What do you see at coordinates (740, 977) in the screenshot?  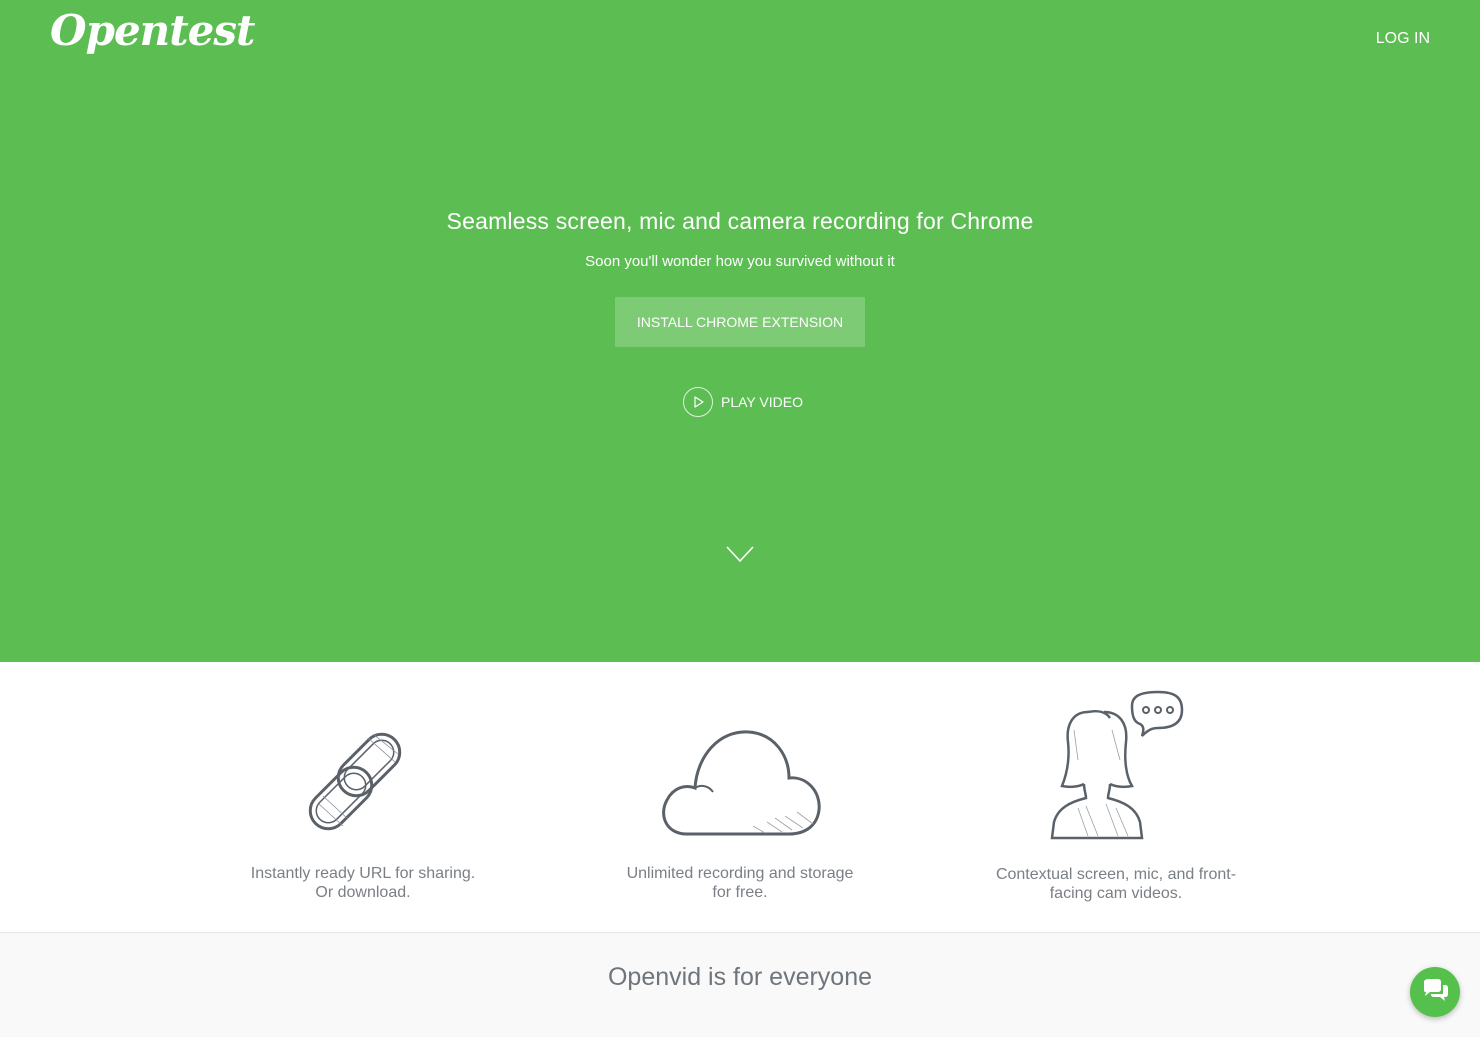 I see `section-title: Openvid is for everyone` at bounding box center [740, 977].